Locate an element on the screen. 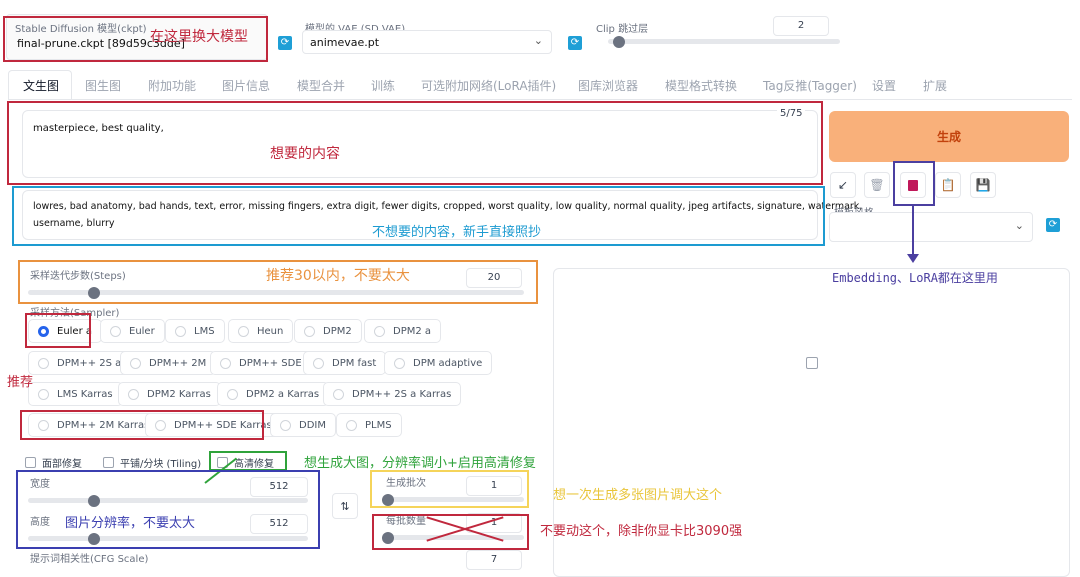 The height and width of the screenshot is (577, 1080). sampler-option: LMS is located at coordinates (195, 331).